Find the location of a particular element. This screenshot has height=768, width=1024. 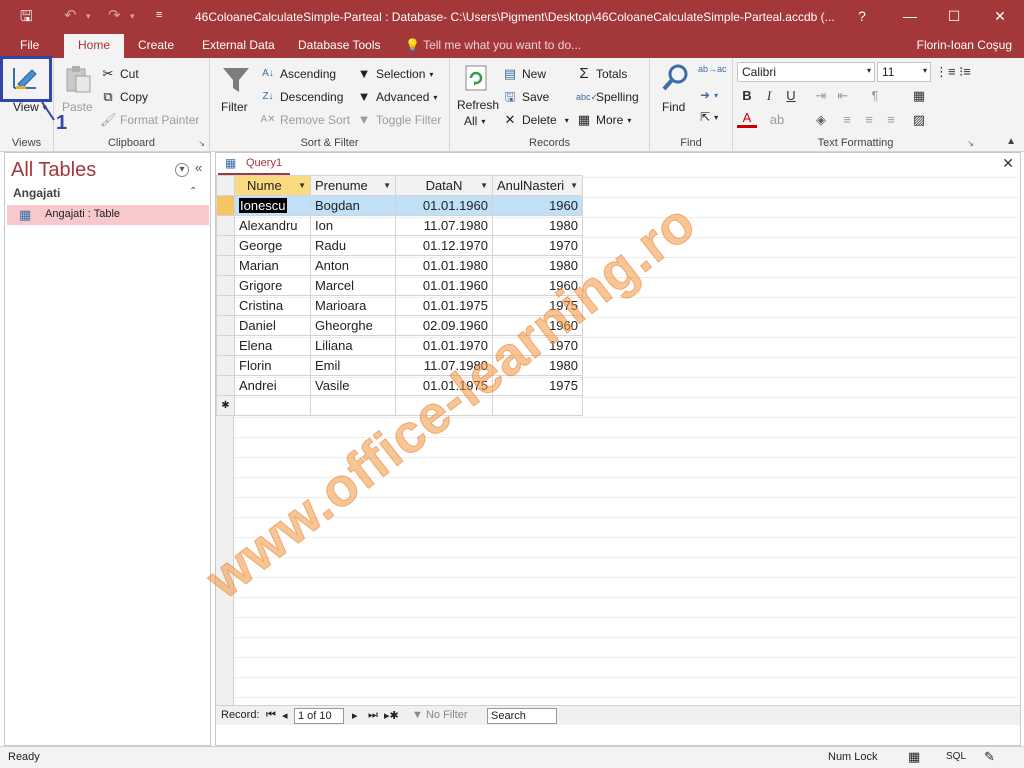

table-cell-prenume: Marioara is located at coordinates (353, 305).